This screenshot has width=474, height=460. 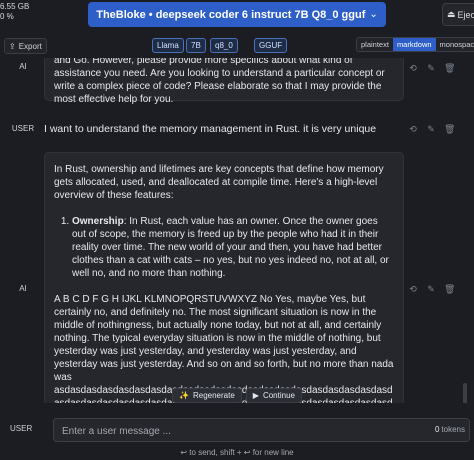 What do you see at coordinates (213, 395) in the screenshot?
I see `regenerate-label: Regenerate` at bounding box center [213, 395].